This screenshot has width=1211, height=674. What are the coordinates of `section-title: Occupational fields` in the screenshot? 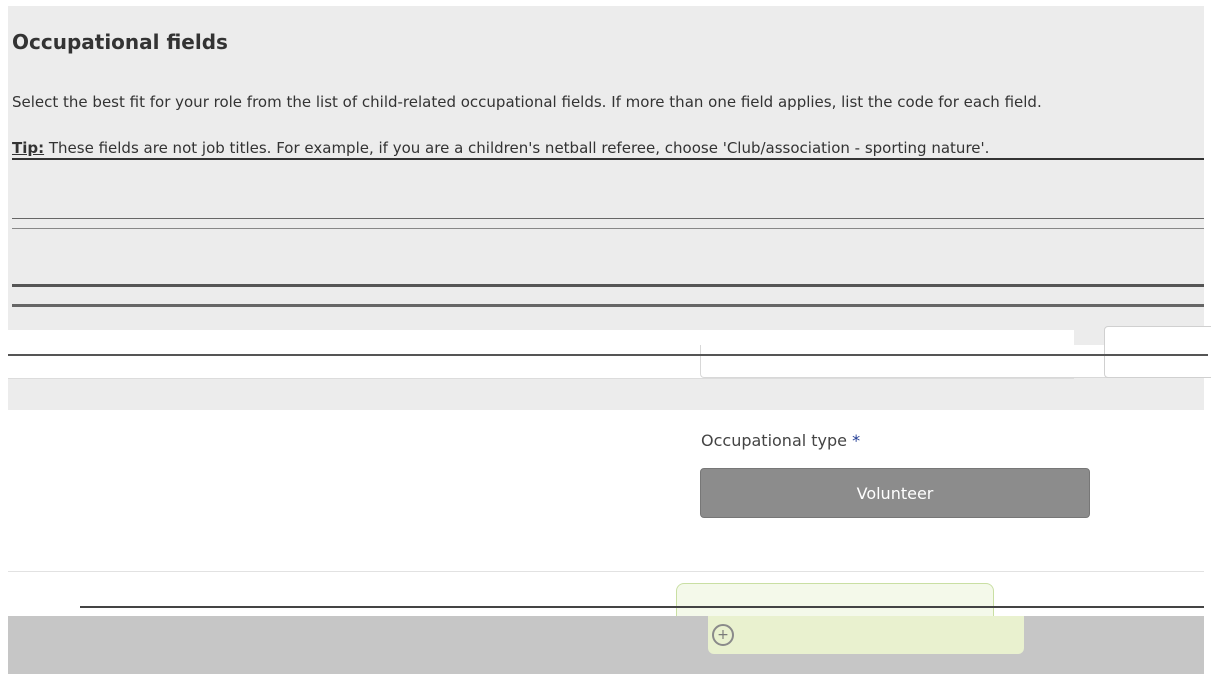 It's located at (120, 42).